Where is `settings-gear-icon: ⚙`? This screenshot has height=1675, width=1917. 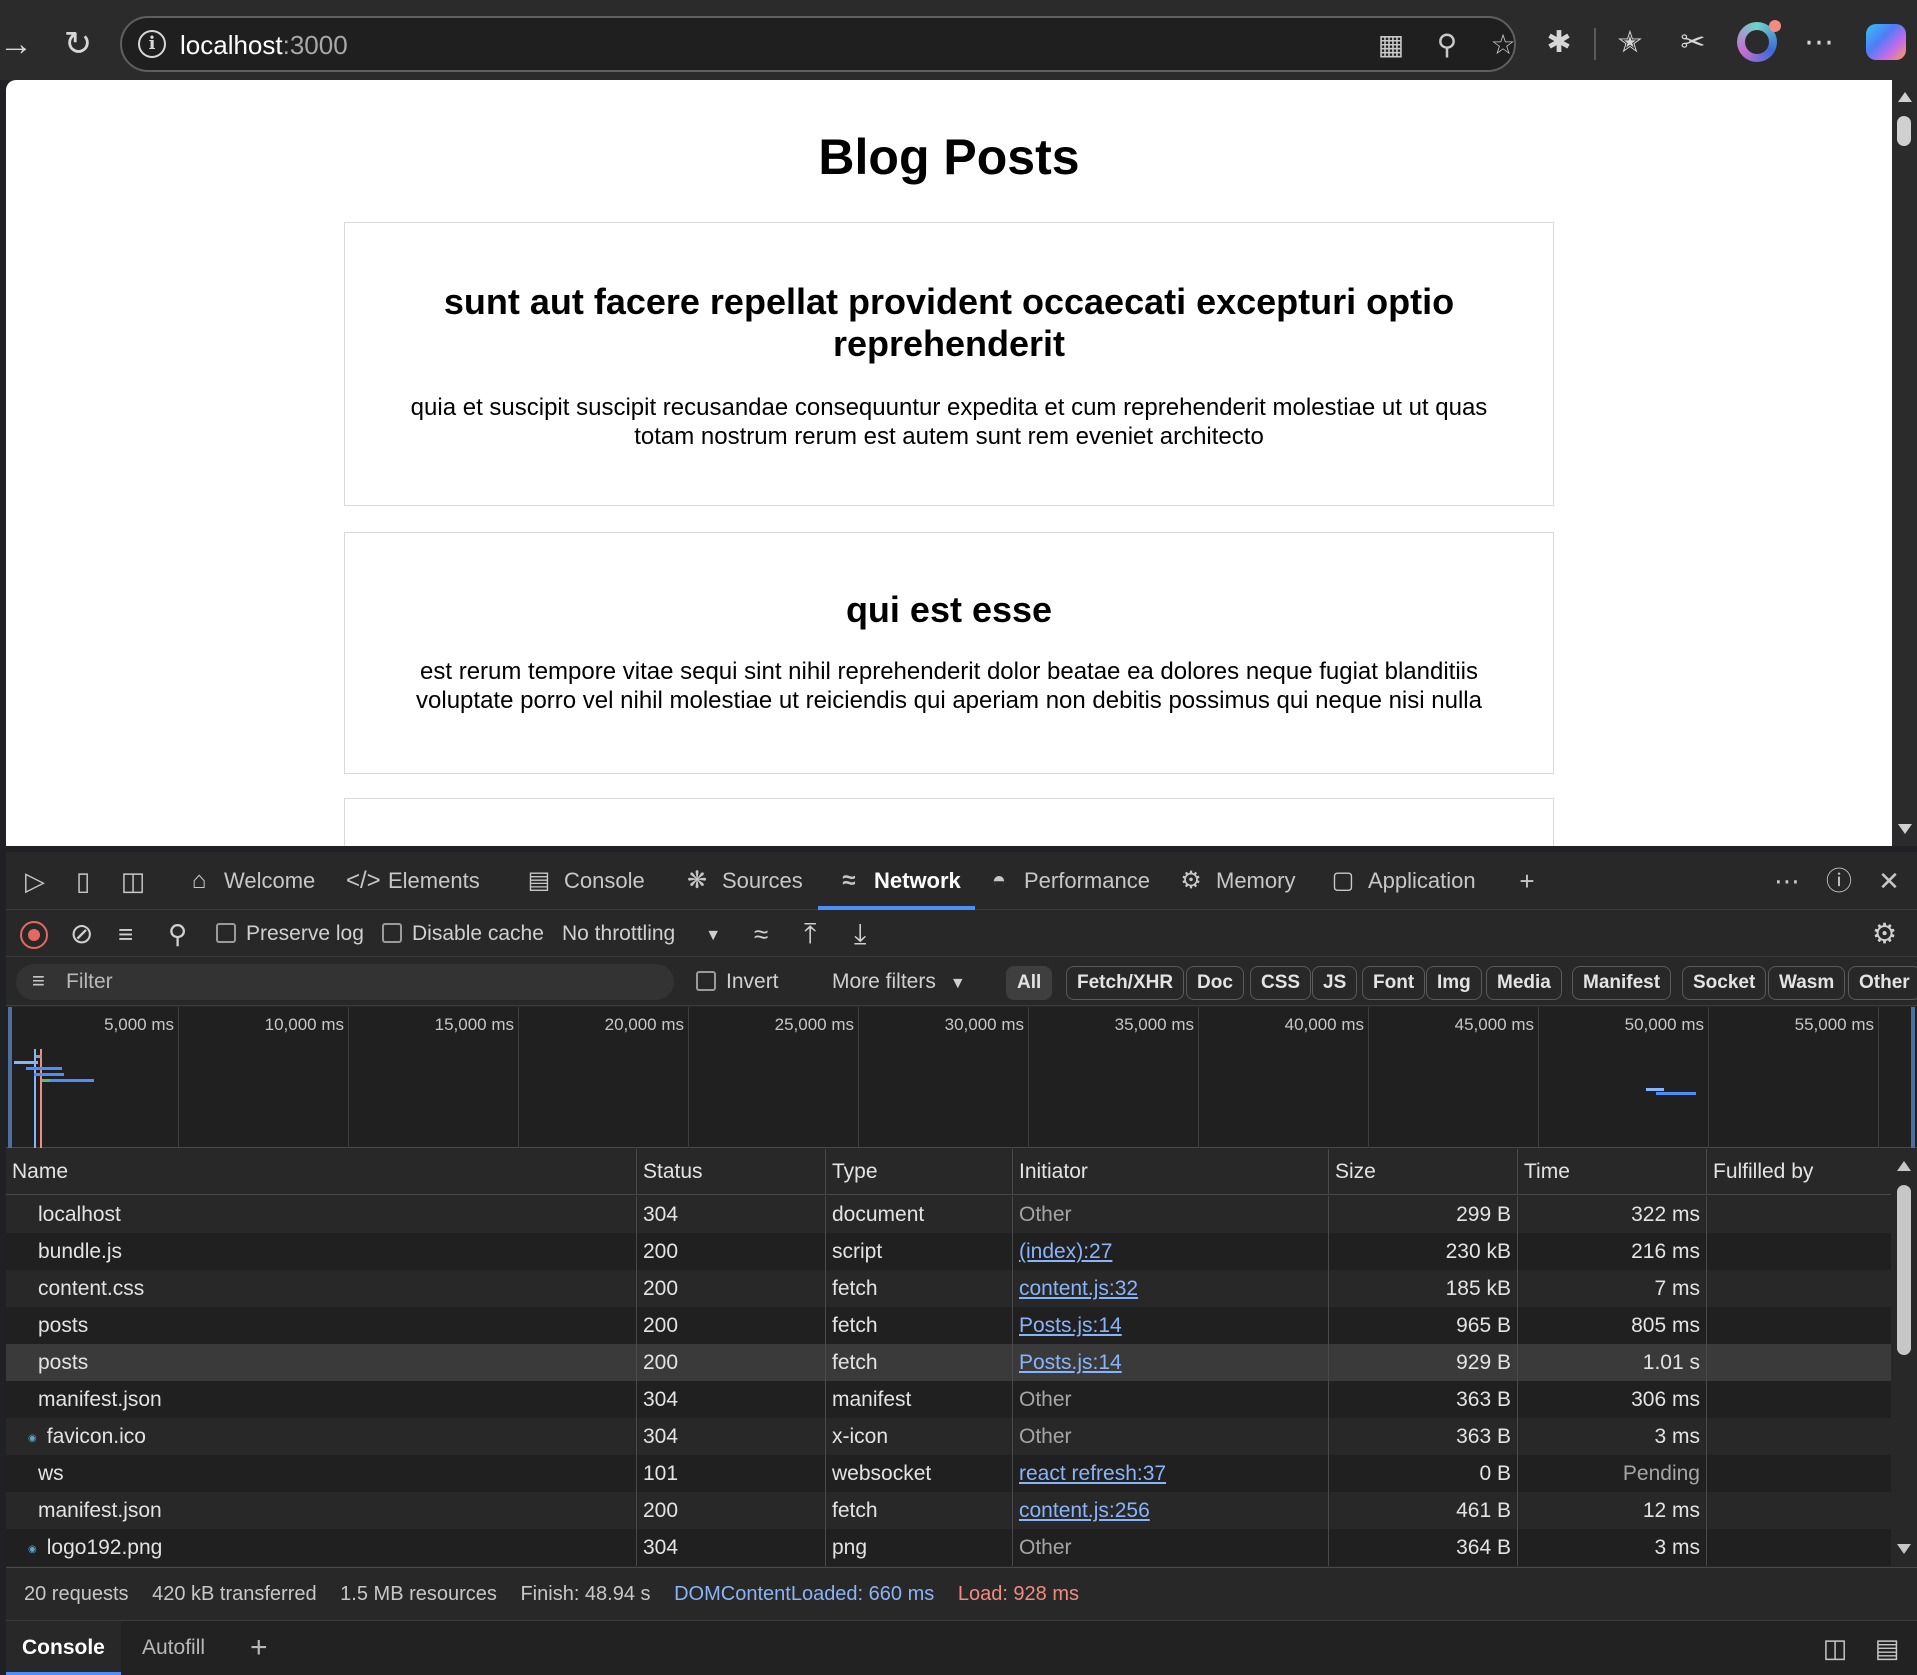
settings-gear-icon: ⚙ is located at coordinates (1884, 934).